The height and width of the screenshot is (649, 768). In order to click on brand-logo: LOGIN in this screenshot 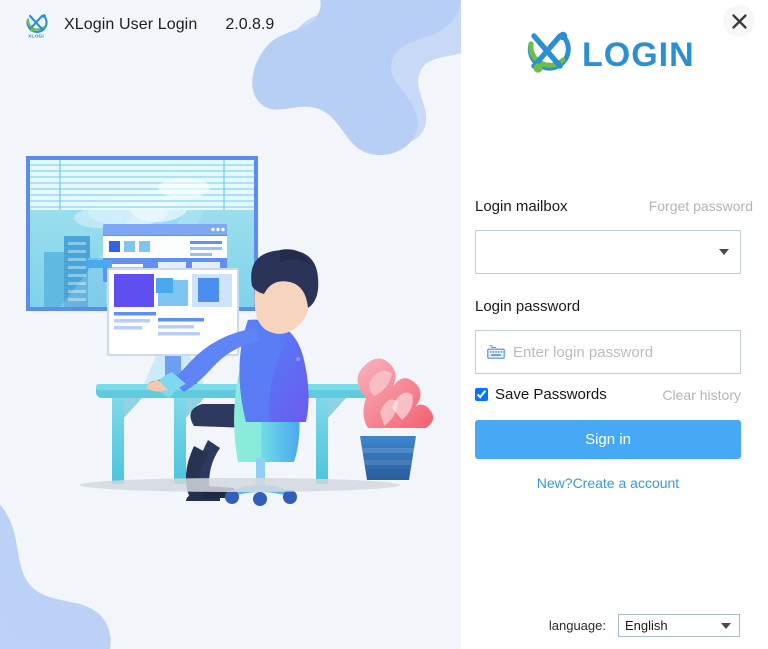, I will do `click(615, 53)`.